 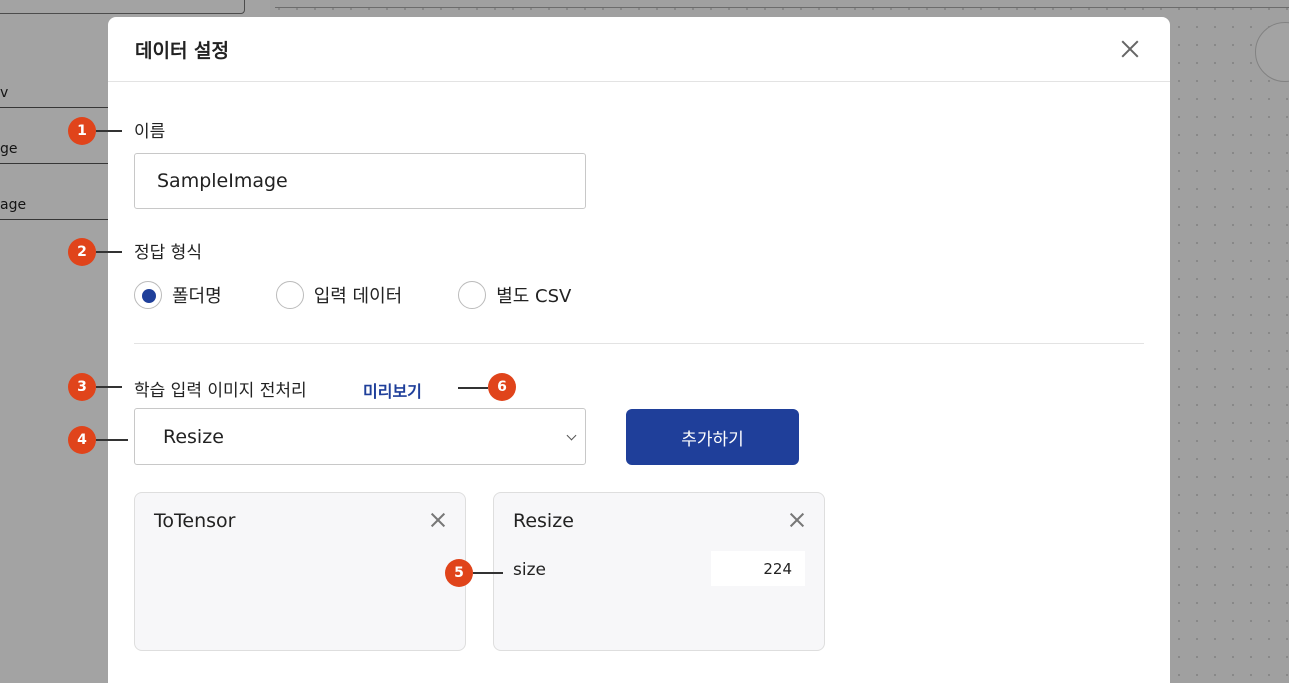 I want to click on chevron-down-icon, so click(x=572, y=437).